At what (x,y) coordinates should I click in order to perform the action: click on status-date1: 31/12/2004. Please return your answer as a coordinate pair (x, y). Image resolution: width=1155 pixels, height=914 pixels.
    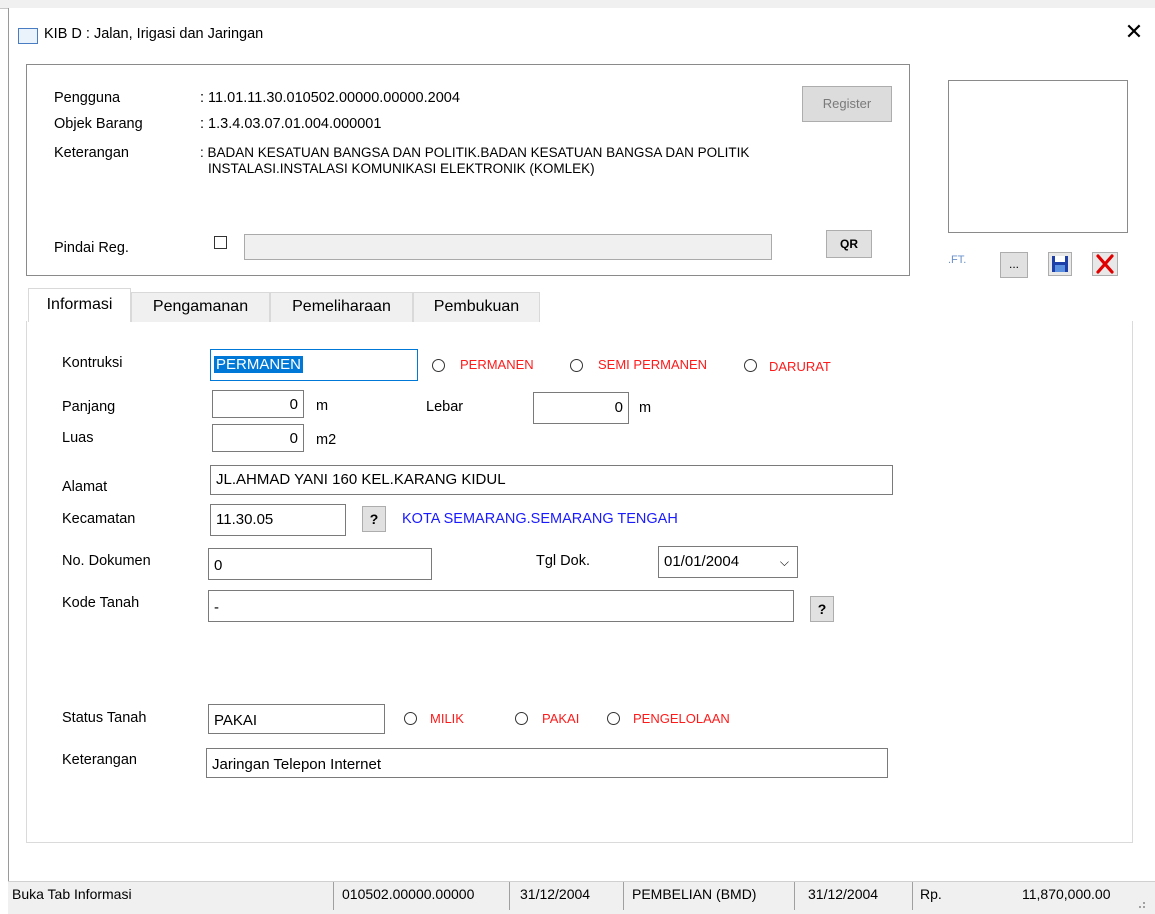
    Looking at the image, I should click on (555, 894).